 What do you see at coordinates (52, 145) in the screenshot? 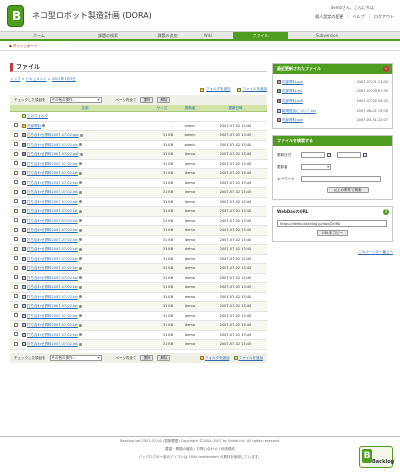
I see `file-link: 打ち合わせ資料2007-07-02.xls` at bounding box center [52, 145].